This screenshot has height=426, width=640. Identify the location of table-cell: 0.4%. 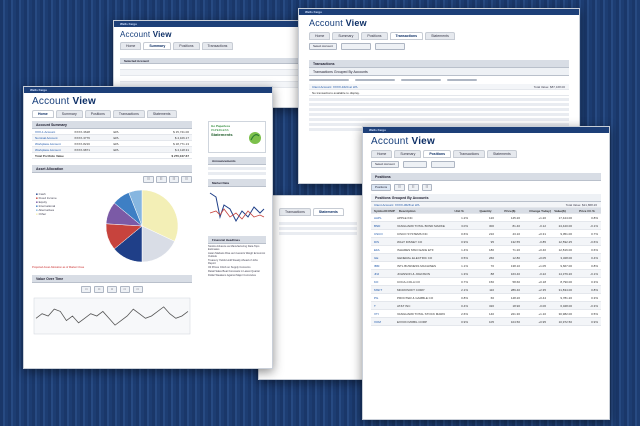
(464, 306).